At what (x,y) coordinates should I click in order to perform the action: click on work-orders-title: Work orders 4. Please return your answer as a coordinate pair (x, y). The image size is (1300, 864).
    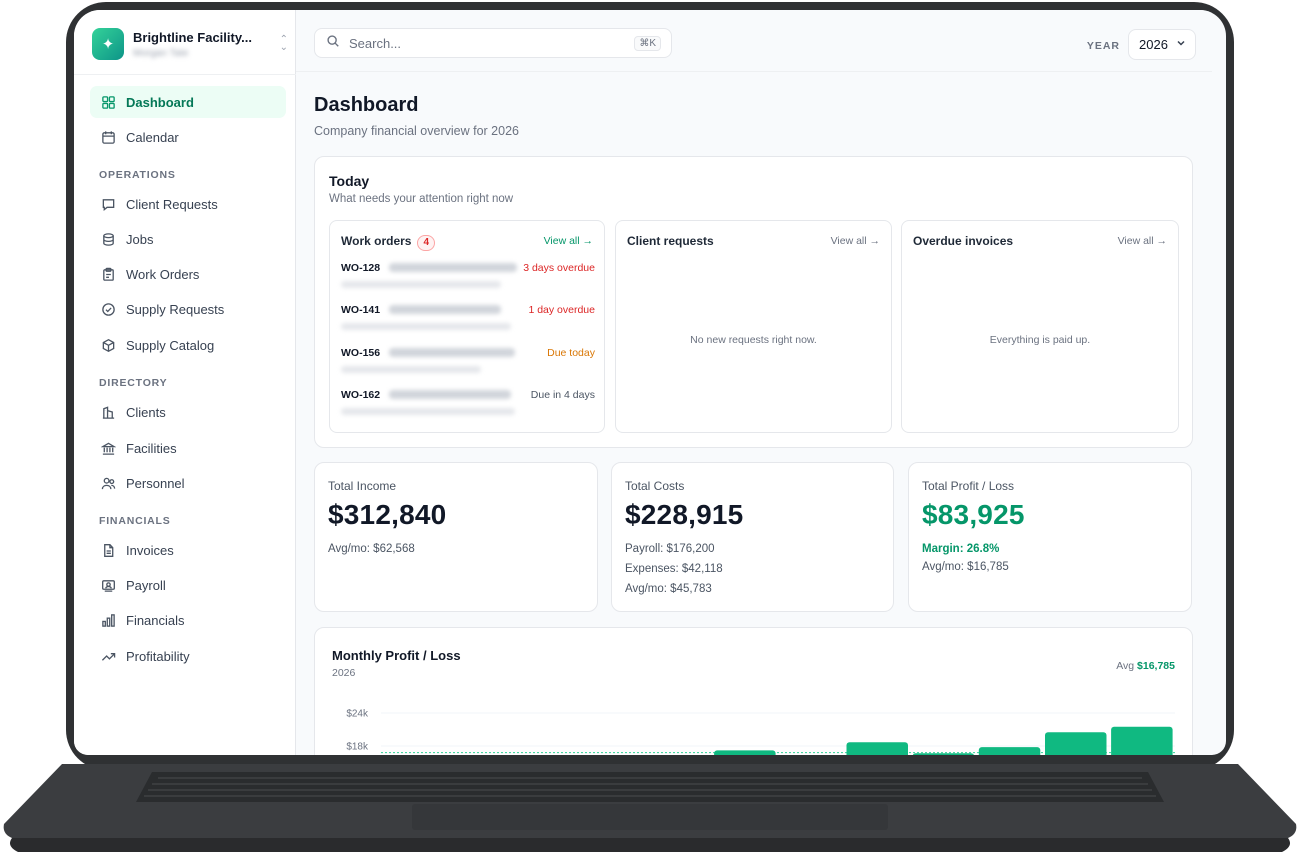
    Looking at the image, I should click on (388, 242).